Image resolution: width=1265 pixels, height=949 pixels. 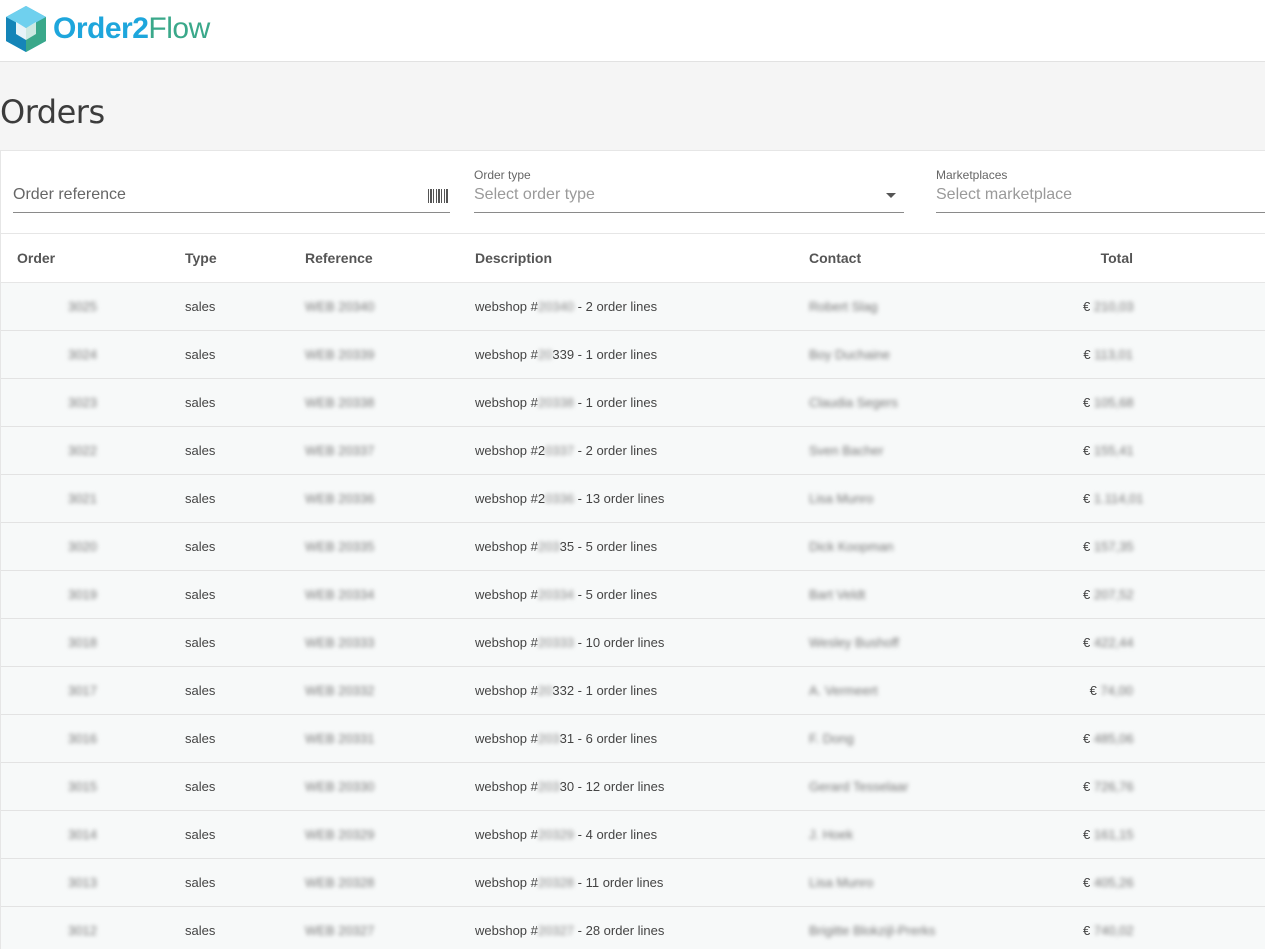 What do you see at coordinates (179, 28) in the screenshot?
I see `brand-name-flow: Flow` at bounding box center [179, 28].